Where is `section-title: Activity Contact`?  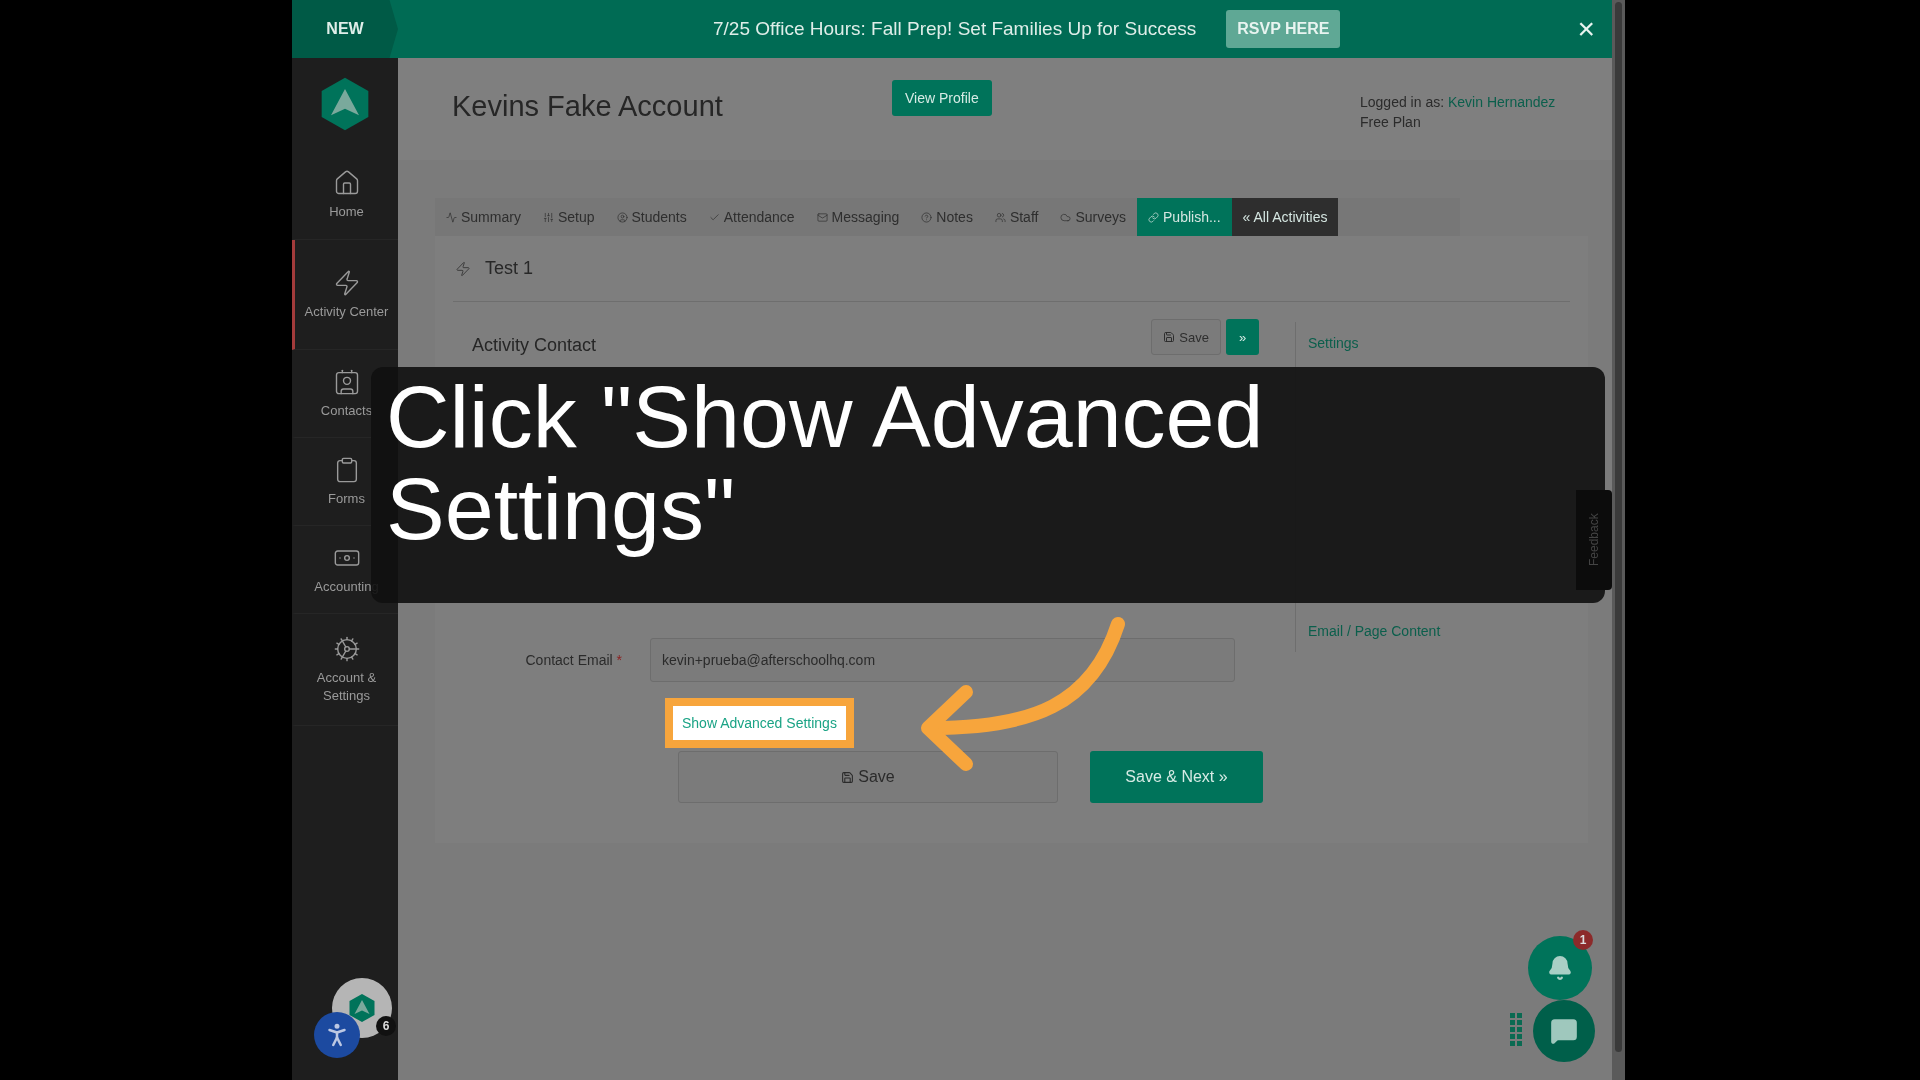
section-title: Activity Contact is located at coordinates (534, 345).